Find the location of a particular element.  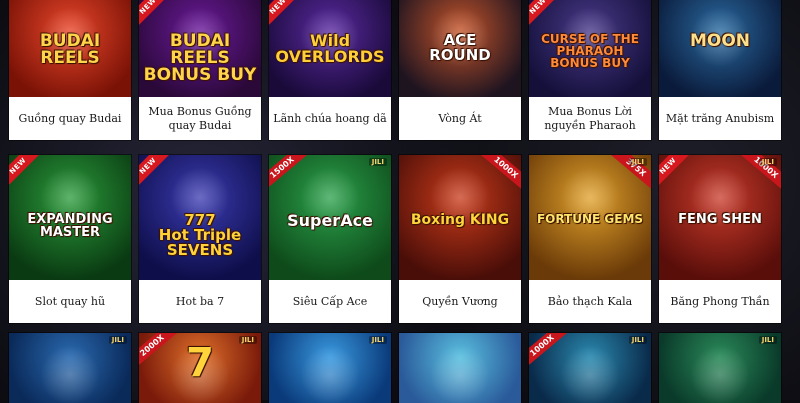

game-logo: Wild OVERLORDS is located at coordinates (330, 48).